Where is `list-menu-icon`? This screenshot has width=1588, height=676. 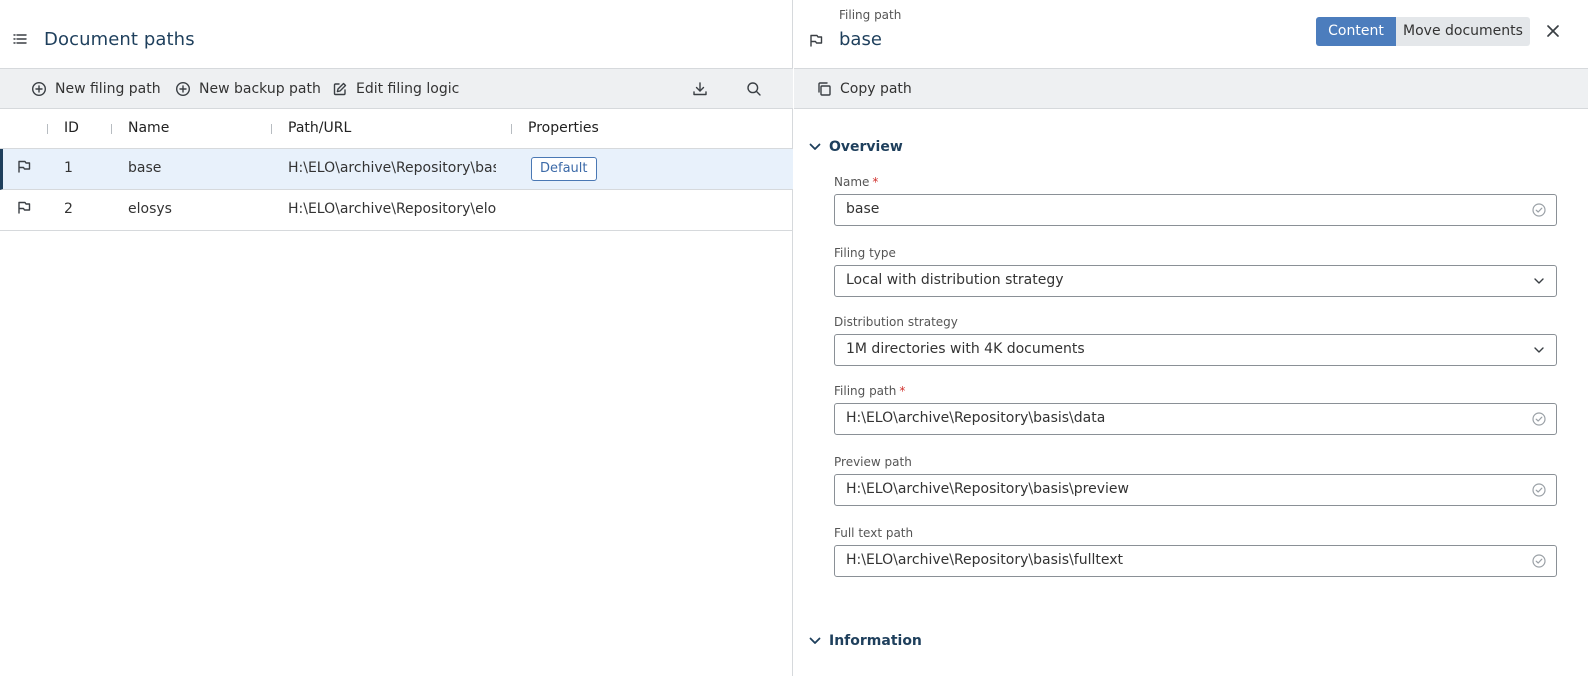 list-menu-icon is located at coordinates (20, 39).